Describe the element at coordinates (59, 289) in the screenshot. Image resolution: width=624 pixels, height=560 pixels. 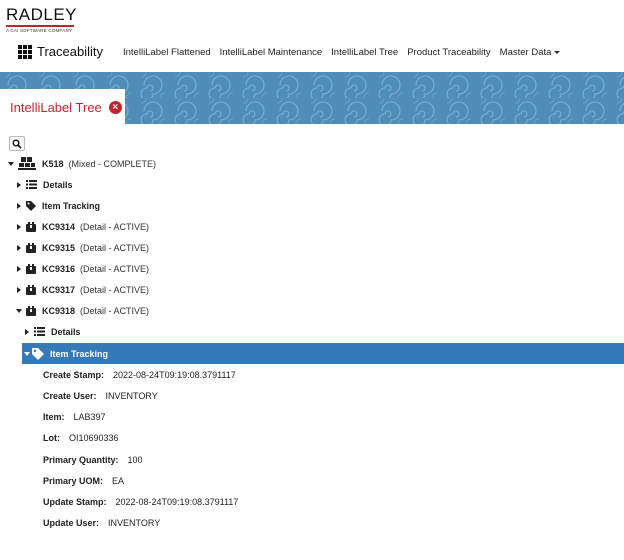
I see `tree-node-name: KC9317` at that location.